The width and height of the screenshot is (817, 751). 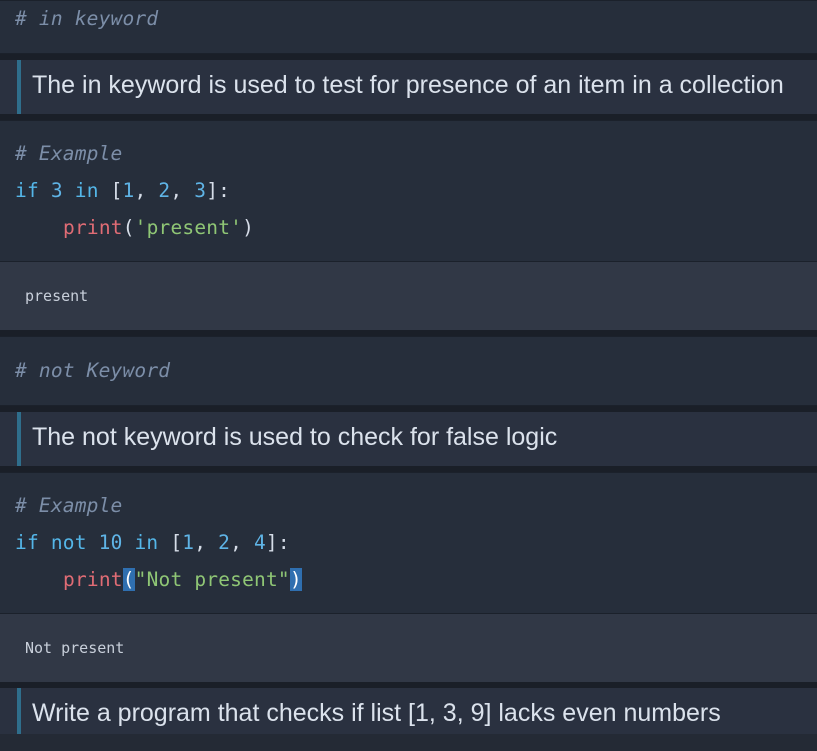 What do you see at coordinates (75, 648) in the screenshot?
I see `output-text: Not present` at bounding box center [75, 648].